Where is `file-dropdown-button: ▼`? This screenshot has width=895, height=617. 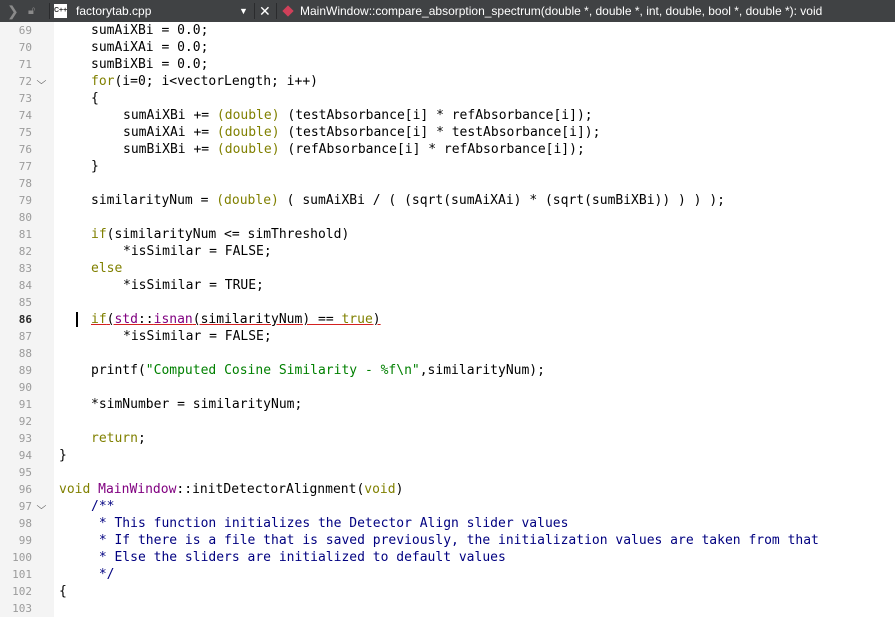
file-dropdown-button: ▼ is located at coordinates (243, 11).